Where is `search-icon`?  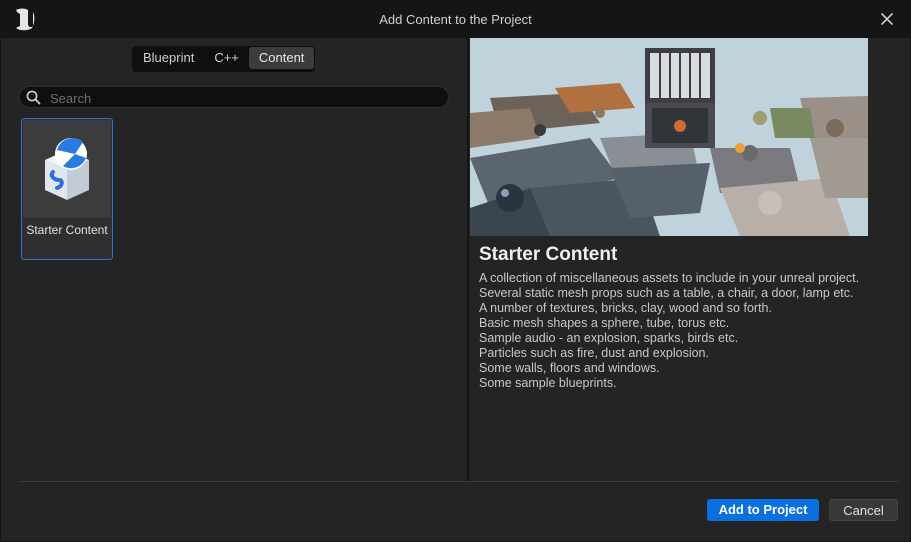
search-icon is located at coordinates (33, 97).